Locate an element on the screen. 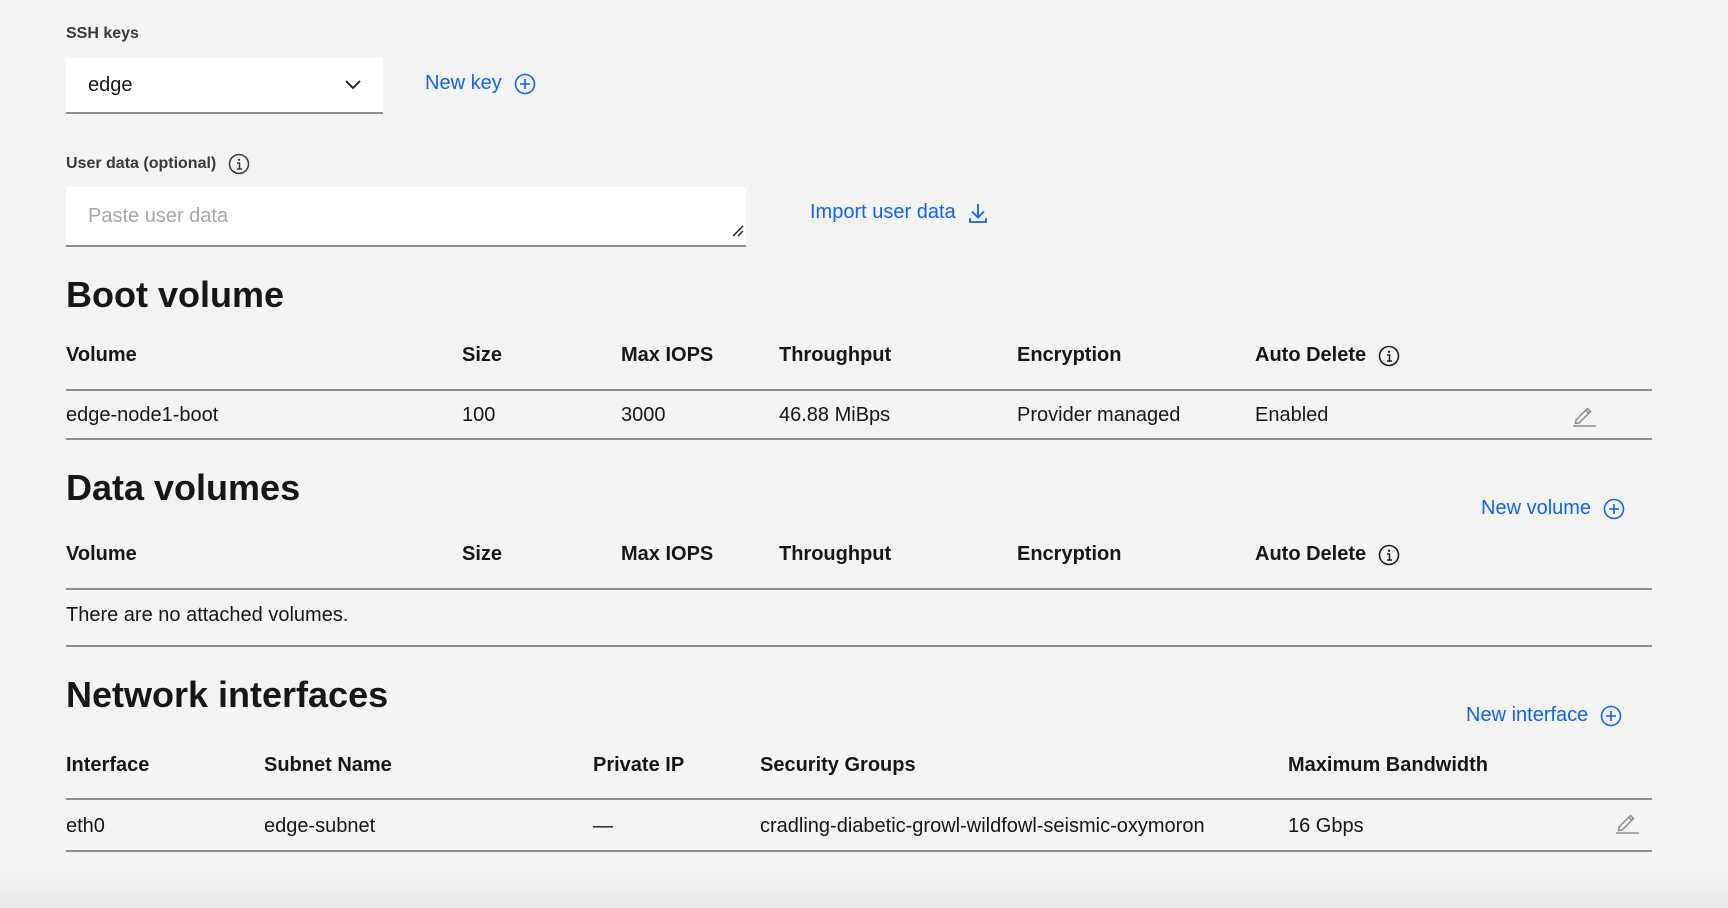  boot-cell-encryption: Provider managed is located at coordinates (1099, 415).